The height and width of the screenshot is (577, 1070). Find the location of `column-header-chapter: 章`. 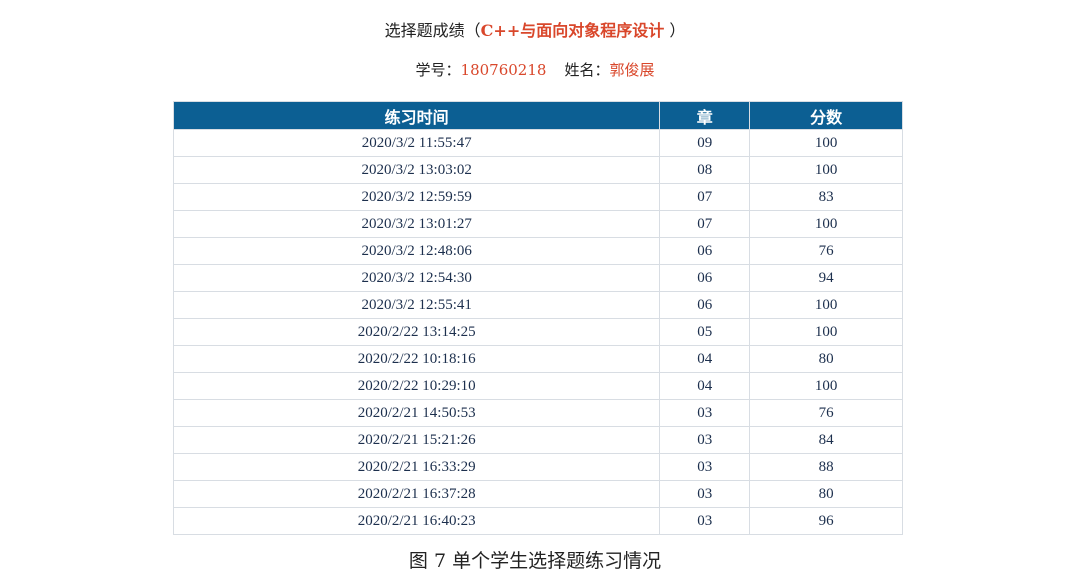

column-header-chapter: 章 is located at coordinates (705, 115).